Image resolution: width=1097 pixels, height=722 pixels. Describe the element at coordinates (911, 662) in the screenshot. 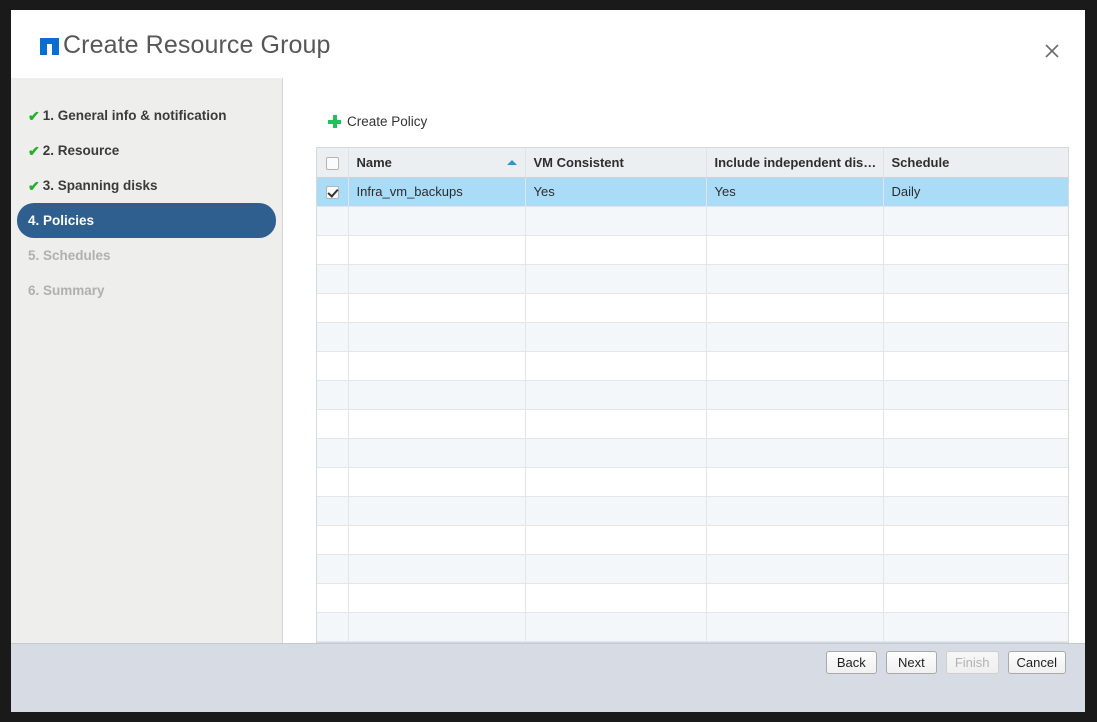

I see `next-button: Next` at that location.